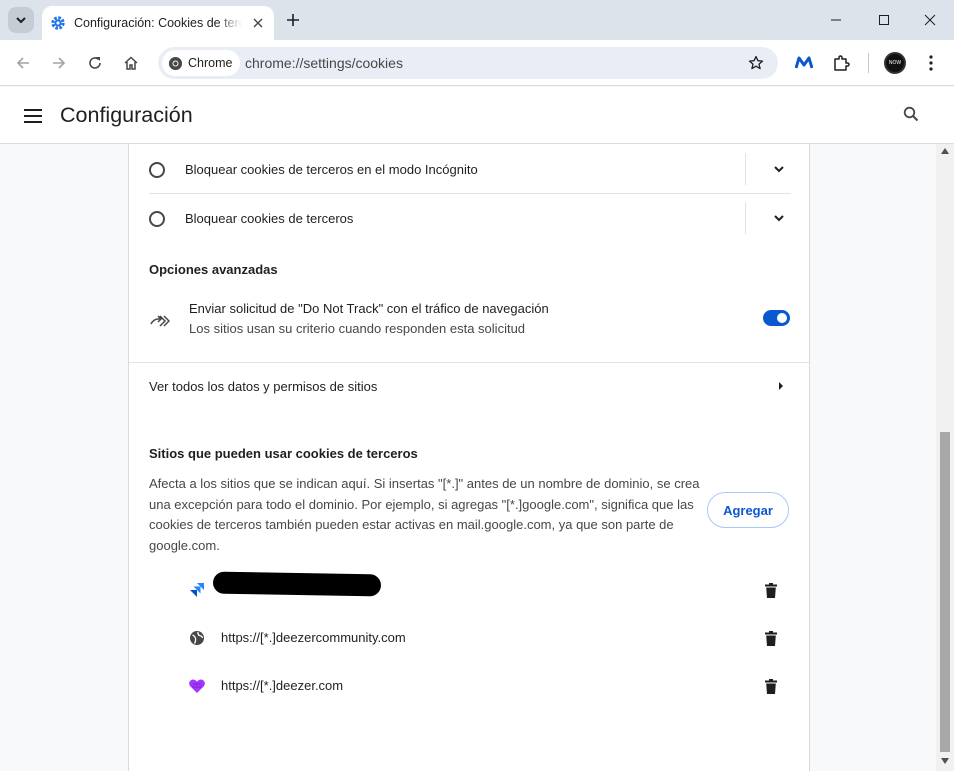  Describe the element at coordinates (324, 63) in the screenshot. I see `url-text: chrome://settings/cookies` at that location.